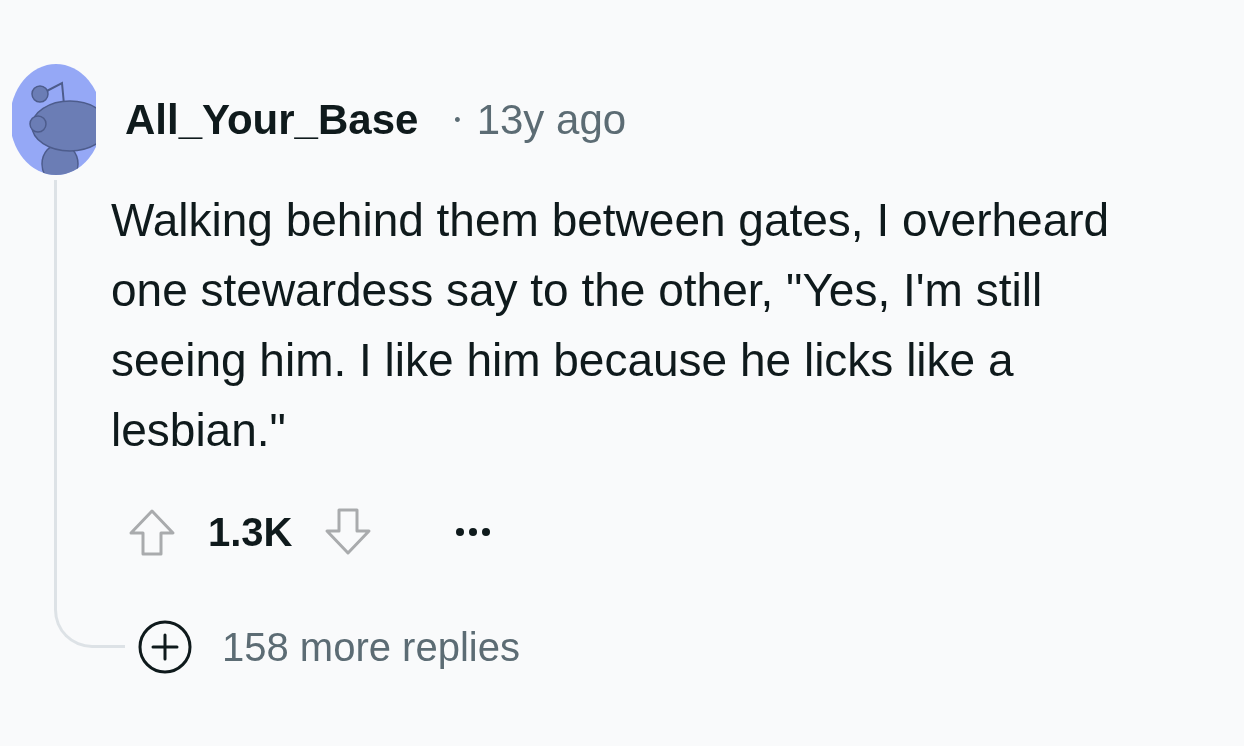 The width and height of the screenshot is (1244, 746). I want to click on more-options-icon, so click(472, 532).